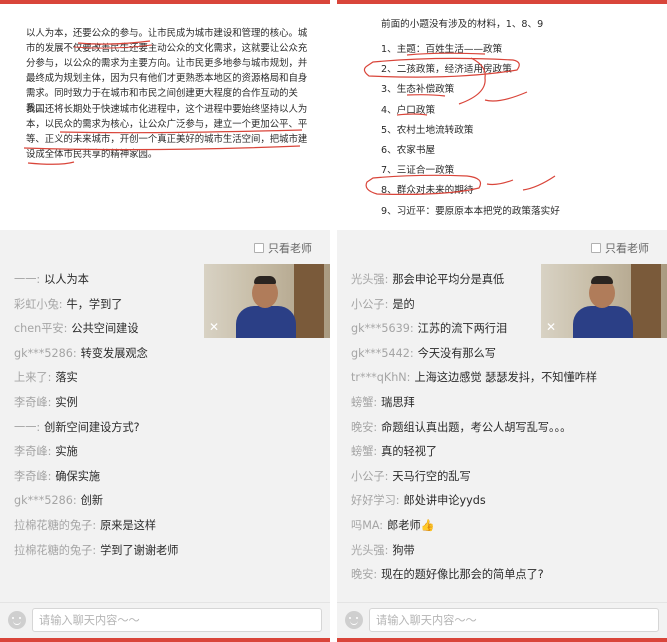  I want to click on chat-message: 晚安: 现在的题好像比那会的简单点了?, so click(474, 575).